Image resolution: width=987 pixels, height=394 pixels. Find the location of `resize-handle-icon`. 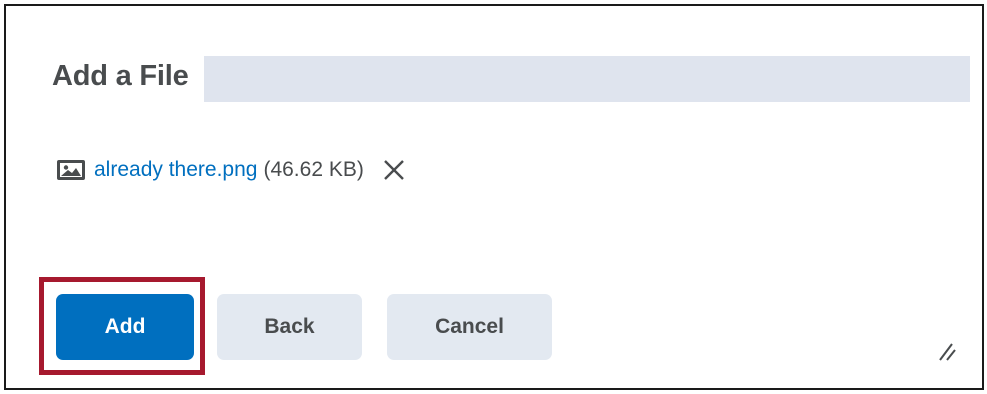

resize-handle-icon is located at coordinates (947, 351).